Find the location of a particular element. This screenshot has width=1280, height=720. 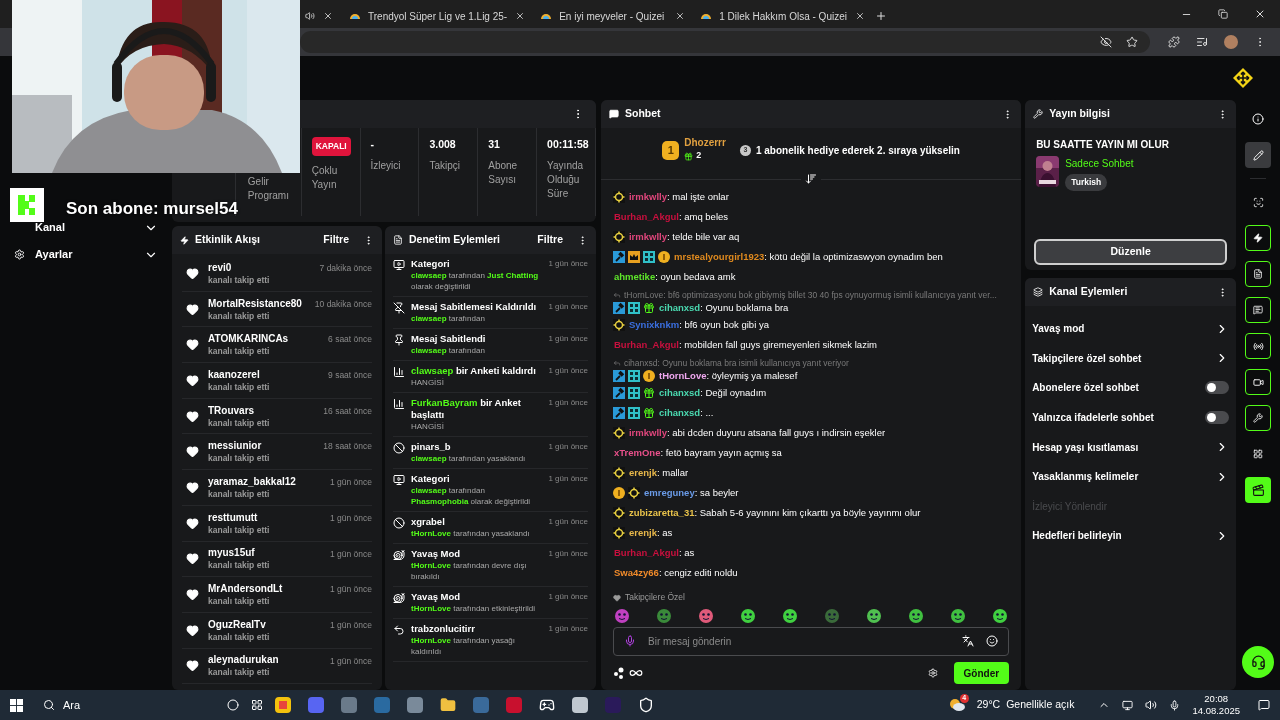

gamepad-icon is located at coordinates (547, 705).